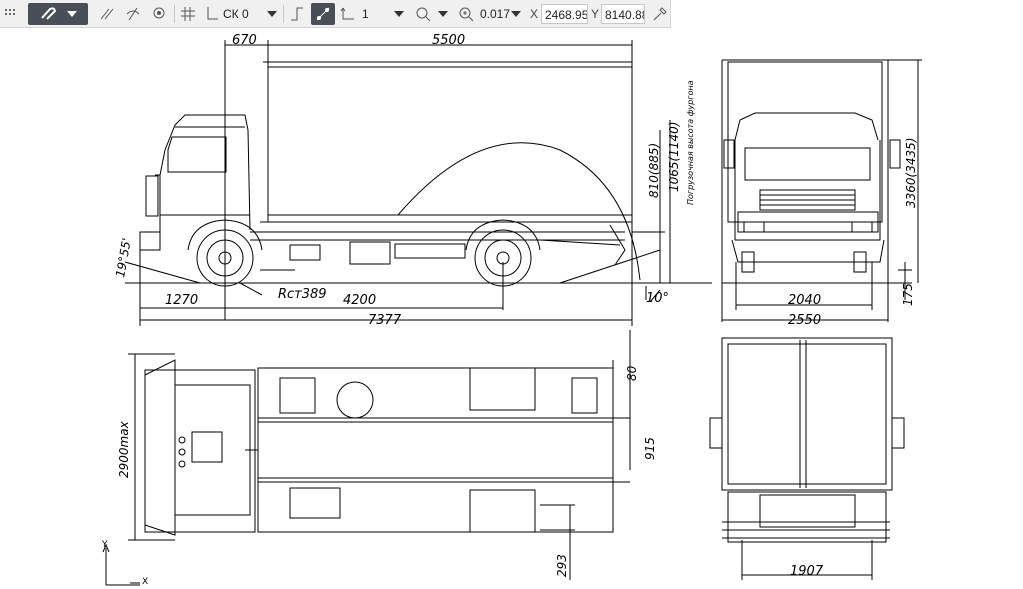 The image size is (1023, 589). Describe the element at coordinates (123, 258) in the screenshot. I see `dim-approach-angle: 19°55'` at that location.